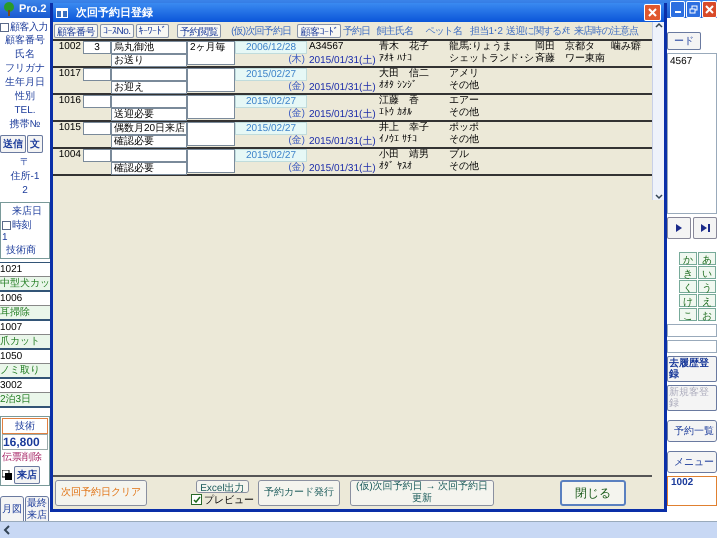 The image size is (717, 538). Describe the element at coordinates (25, 270) in the screenshot. I see `item-code: 1021` at that location.